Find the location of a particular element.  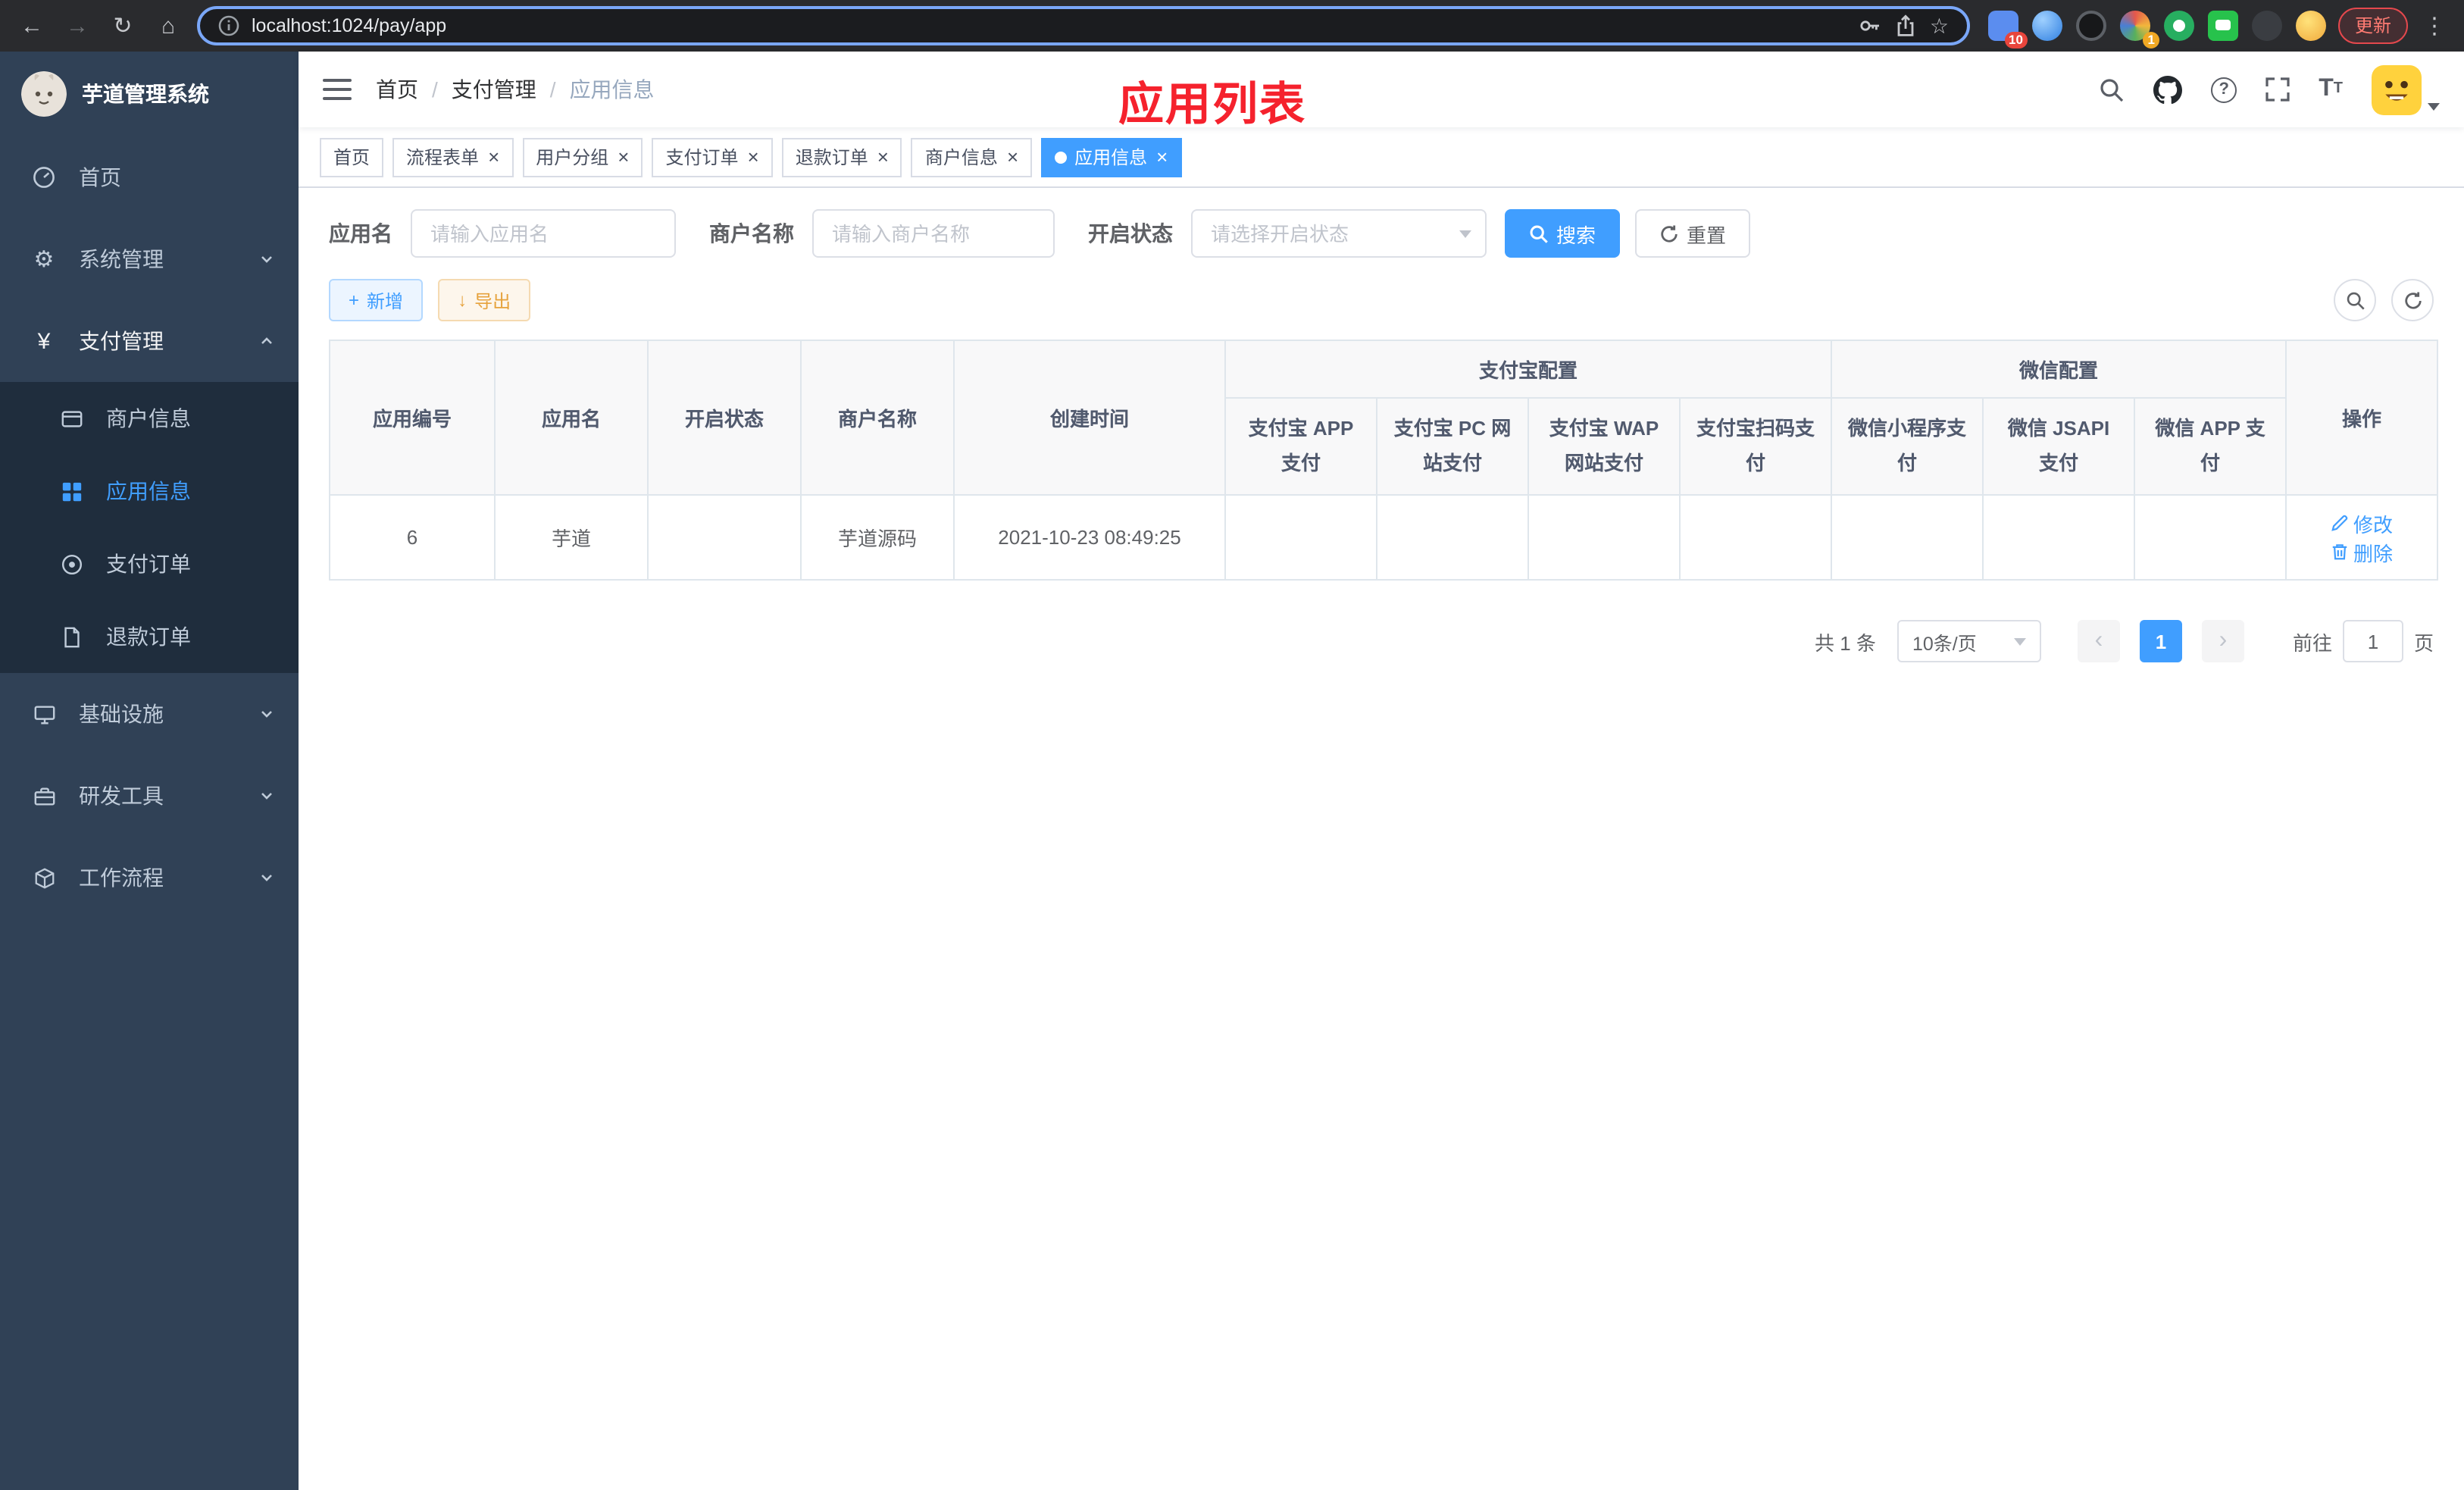

sidebar-item-infrastructure: 基础设施 is located at coordinates (149, 714).